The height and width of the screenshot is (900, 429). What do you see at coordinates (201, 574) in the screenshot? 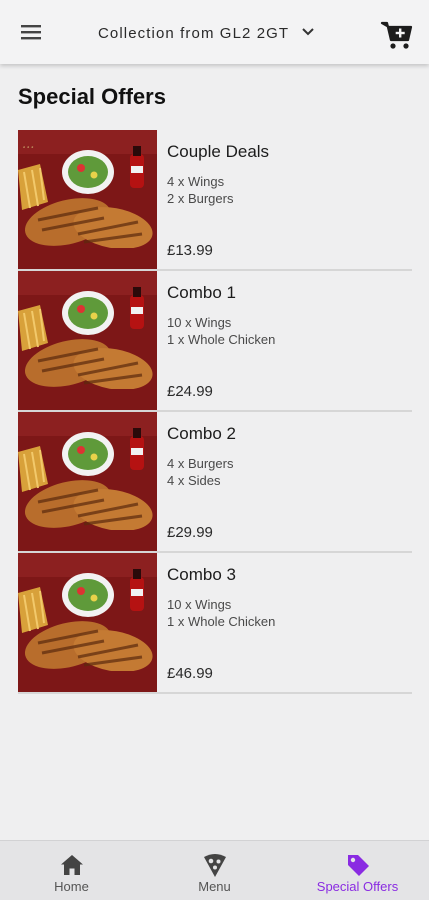
I see `offer-name: Combo 3` at bounding box center [201, 574].